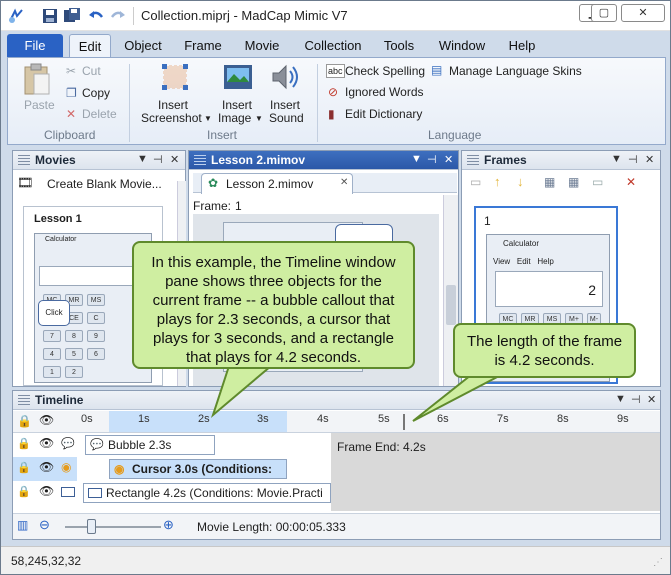 This screenshot has height=575, width=671. I want to click on edit-dictionary-button: Edit Dictionary, so click(383, 114).